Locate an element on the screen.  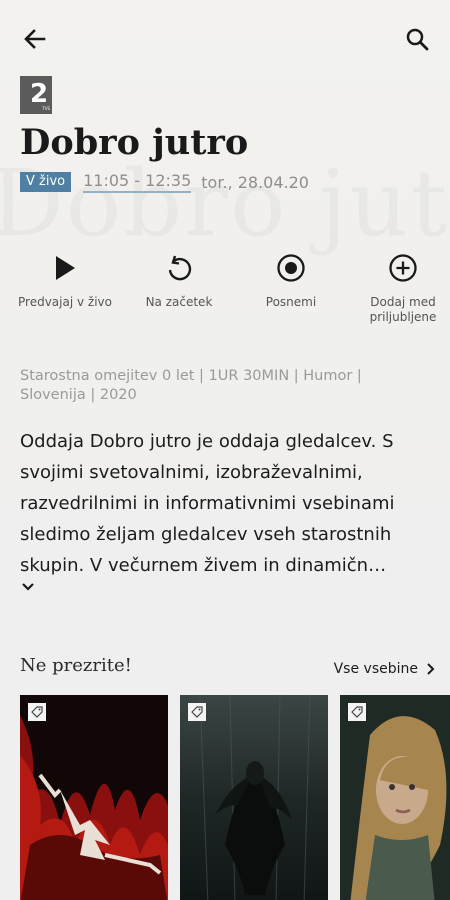
see-all-link: Vse vsebine is located at coordinates (386, 669).